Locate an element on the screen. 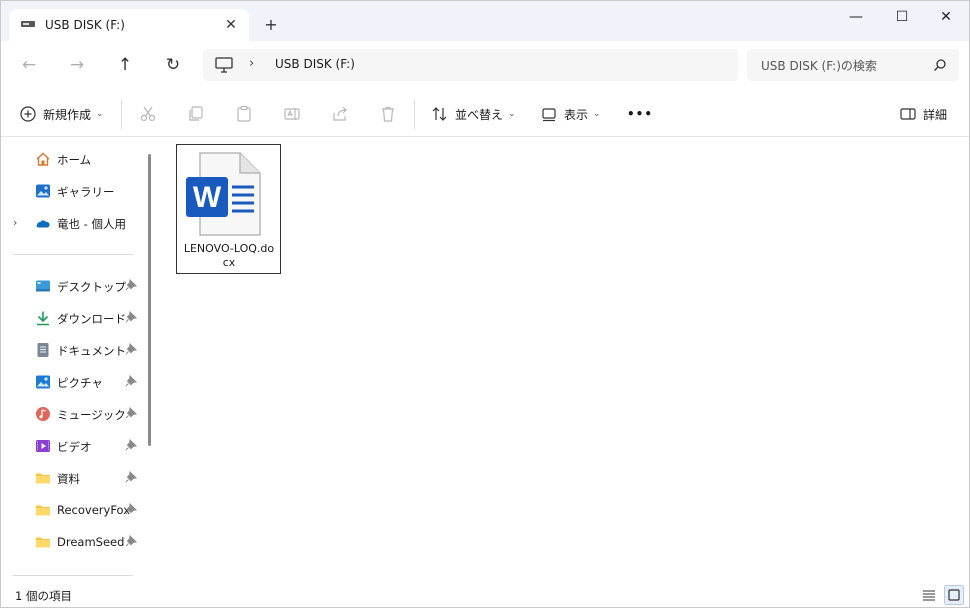 The width and height of the screenshot is (970, 608). sidebar-item-label: デスクトップ is located at coordinates (91, 287).